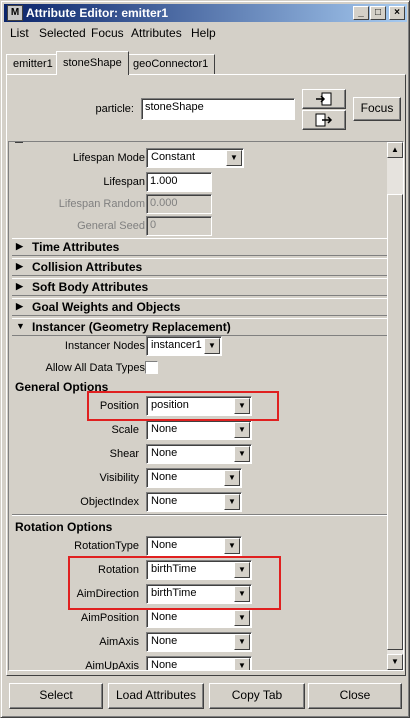  I want to click on minimize-icon: _, so click(361, 13).